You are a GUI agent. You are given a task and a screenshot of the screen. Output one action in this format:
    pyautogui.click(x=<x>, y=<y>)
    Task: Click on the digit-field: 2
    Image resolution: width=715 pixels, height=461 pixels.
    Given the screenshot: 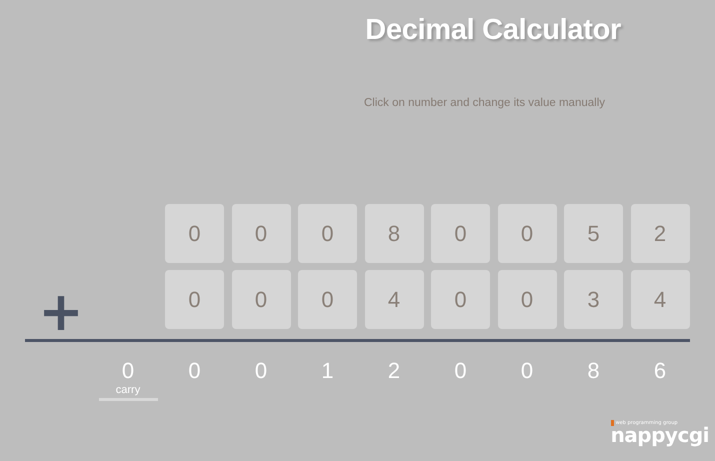 What is the action you would take?
    pyautogui.click(x=660, y=233)
    